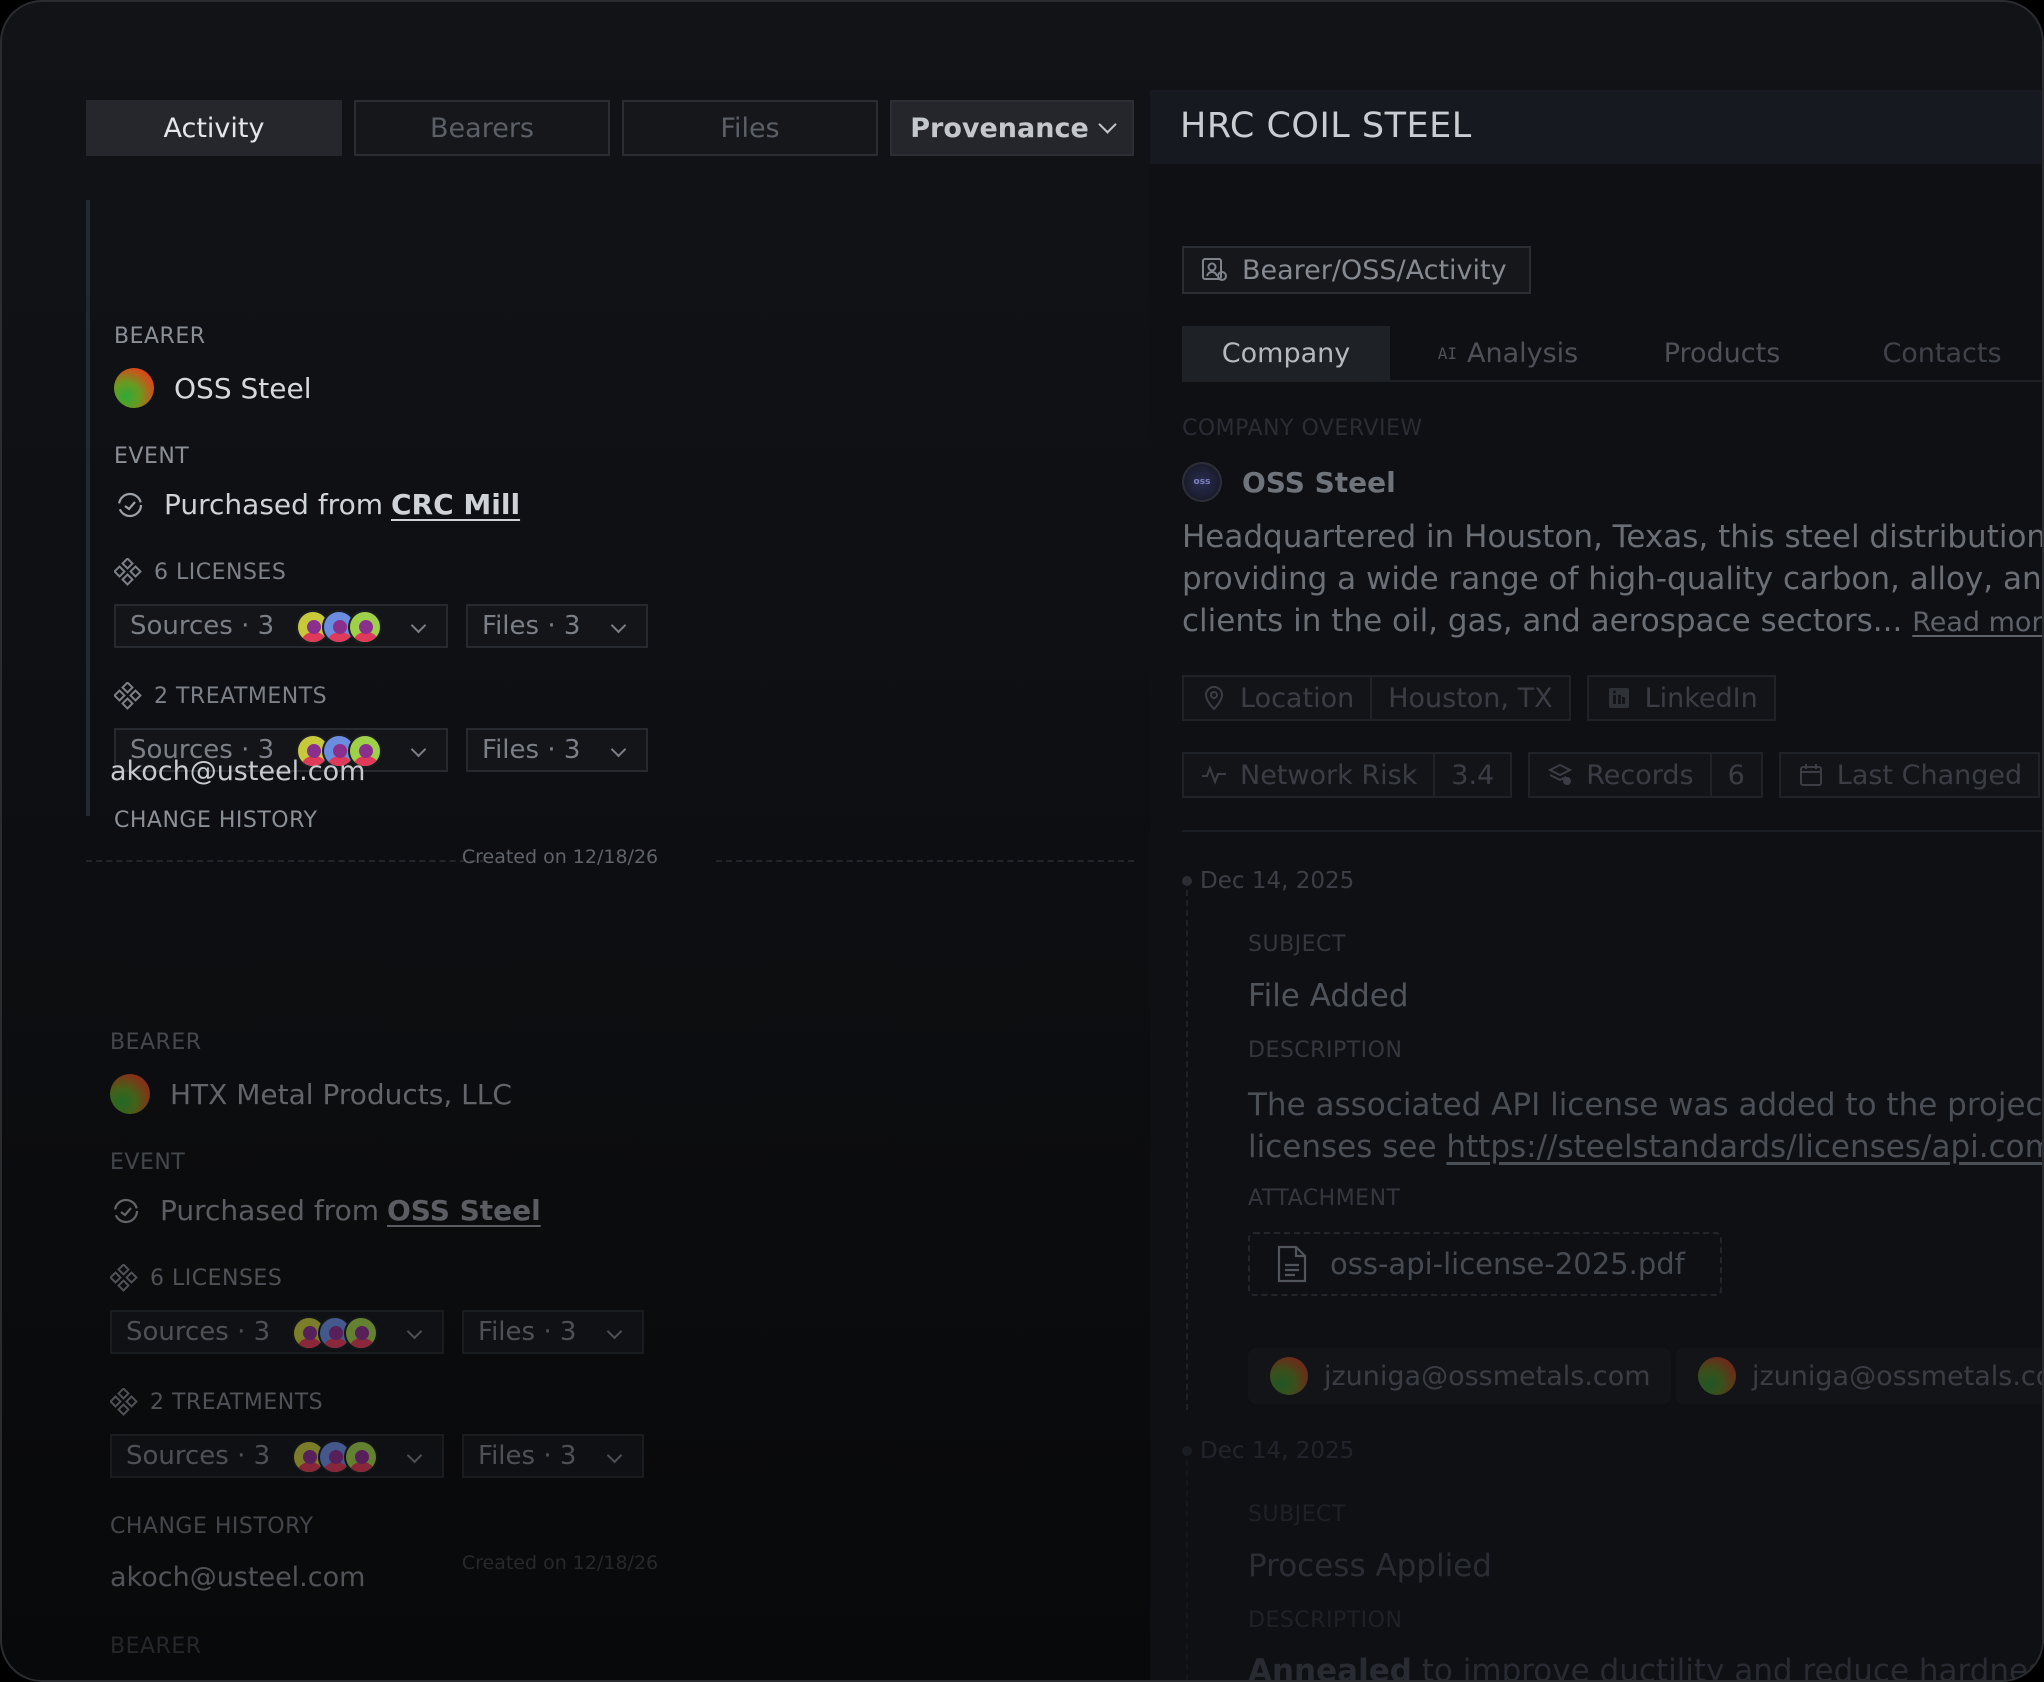  Describe the element at coordinates (238, 771) in the screenshot. I see `change-history-email: akoch@usteel.com` at that location.